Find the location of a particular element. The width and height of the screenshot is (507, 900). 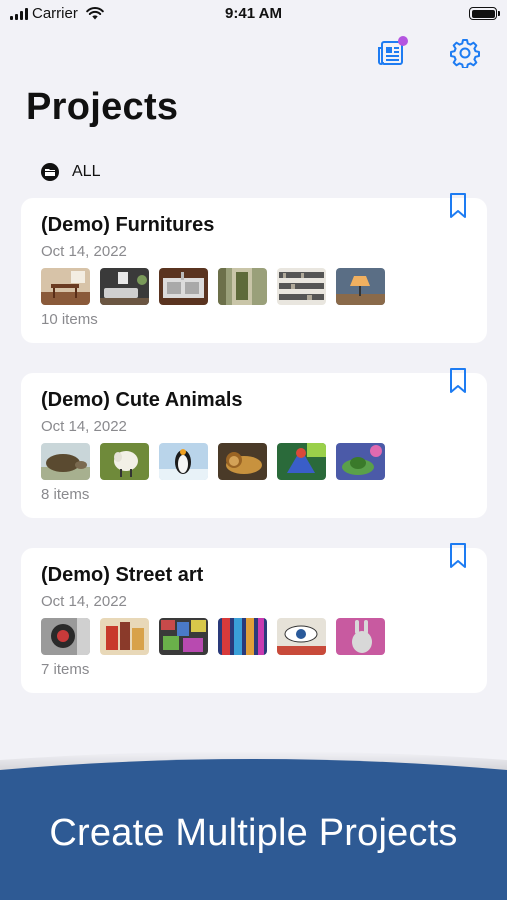

thumbnail-parrot is located at coordinates (301, 461).